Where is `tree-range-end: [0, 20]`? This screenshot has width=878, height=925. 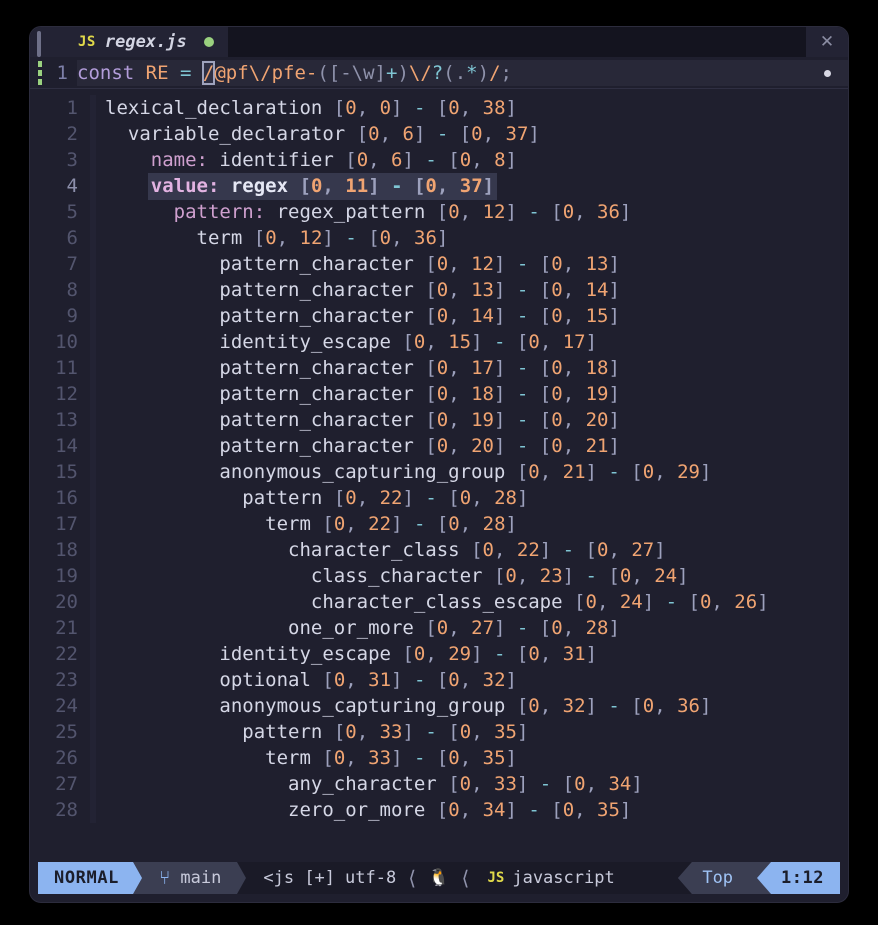
tree-range-end: [0, 20] is located at coordinates (579, 419).